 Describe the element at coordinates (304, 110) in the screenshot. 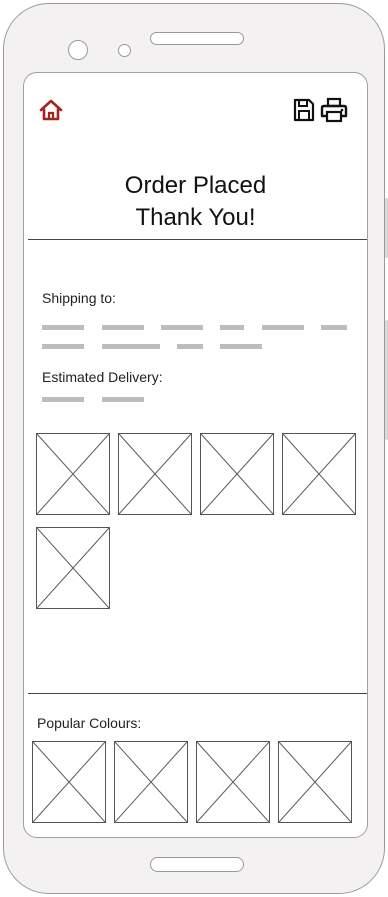

I see `save-icon` at that location.